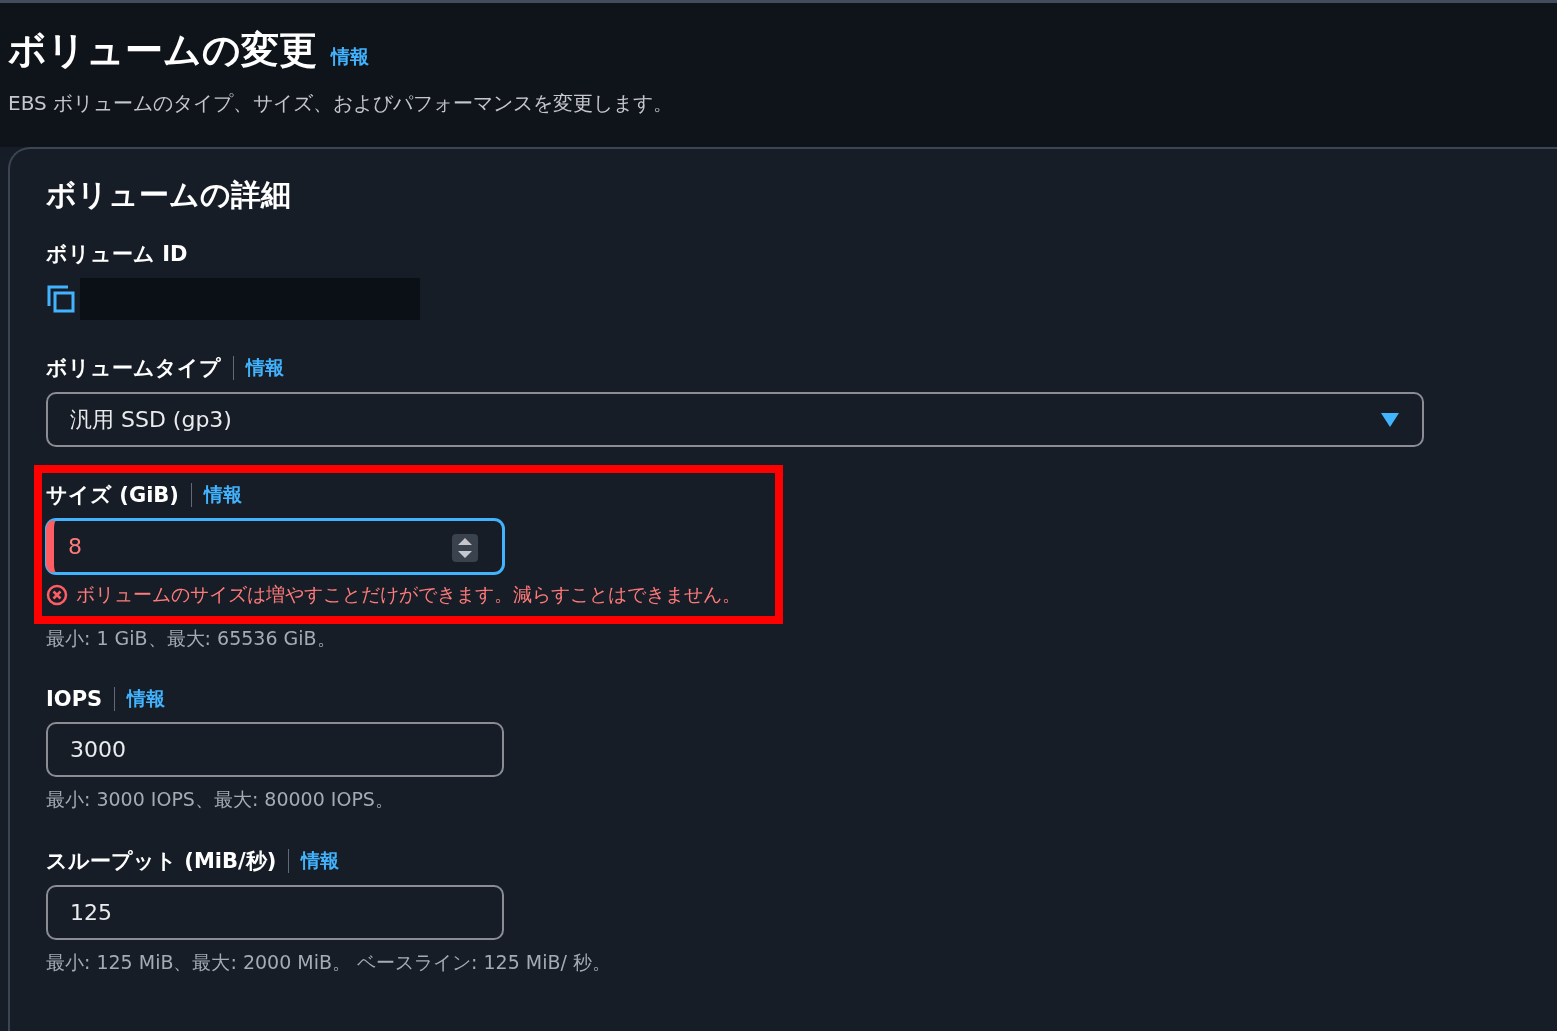 Image resolution: width=1557 pixels, height=1031 pixels. What do you see at coordinates (162, 50) in the screenshot?
I see `page-title: ボリュームの変更` at bounding box center [162, 50].